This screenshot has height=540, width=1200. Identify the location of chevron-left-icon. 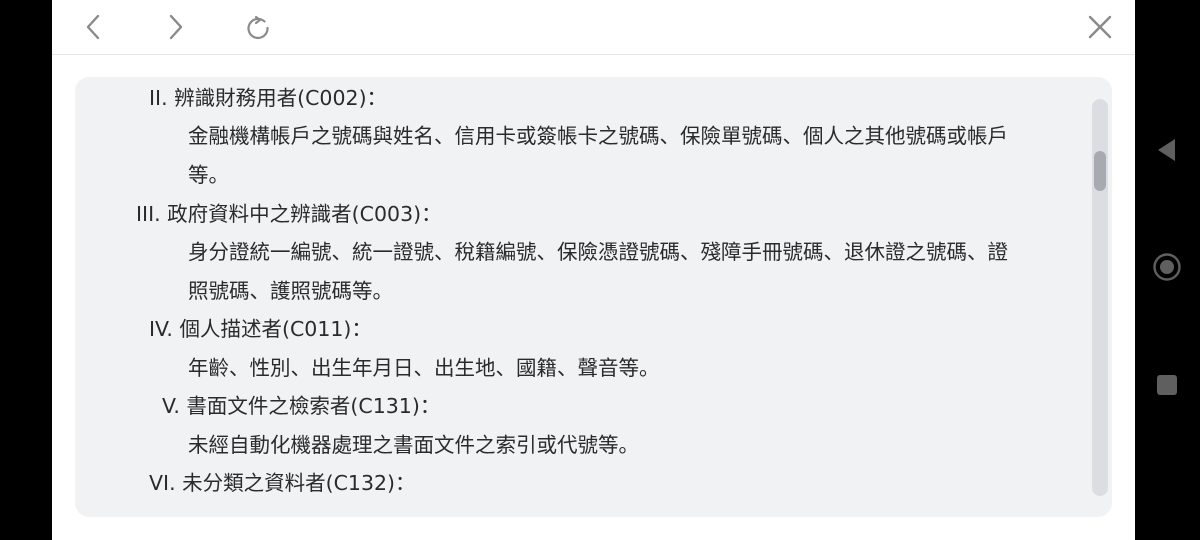
(94, 27).